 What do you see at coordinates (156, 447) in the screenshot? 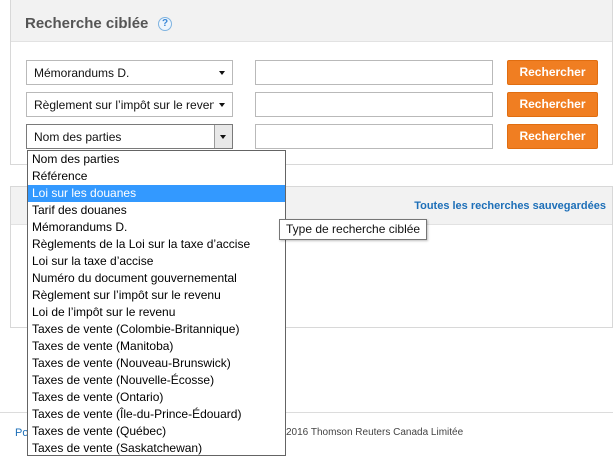
I see `dropdown-option: Taxes de vente (Saskatchewan)` at bounding box center [156, 447].